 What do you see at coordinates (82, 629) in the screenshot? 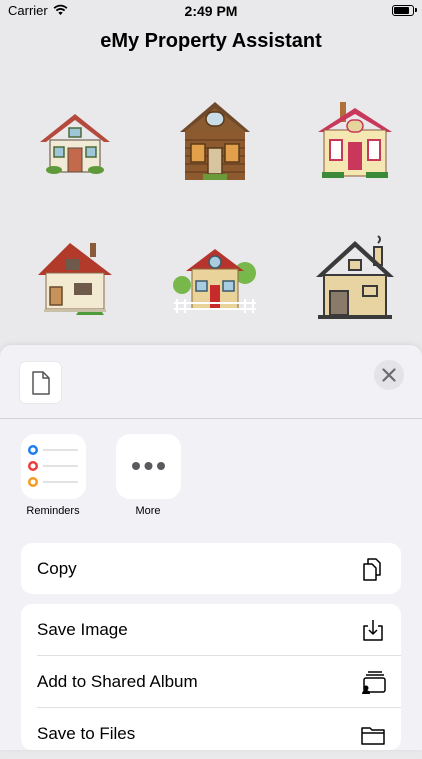
I see `save-image-label: Save Image` at bounding box center [82, 629].